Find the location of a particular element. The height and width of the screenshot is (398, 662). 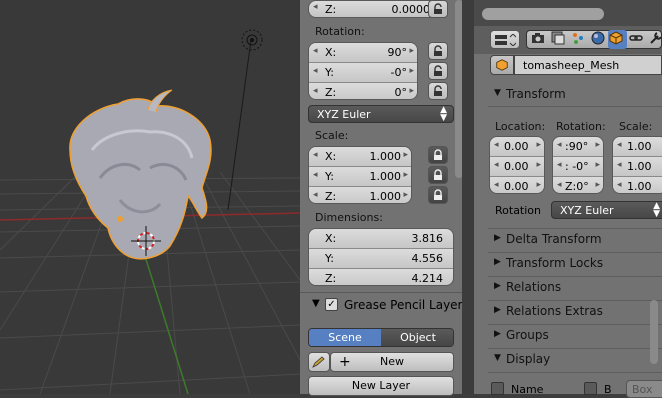

scale-y-field: ◂ Y: 1.000 ▸ is located at coordinates (360, 177).